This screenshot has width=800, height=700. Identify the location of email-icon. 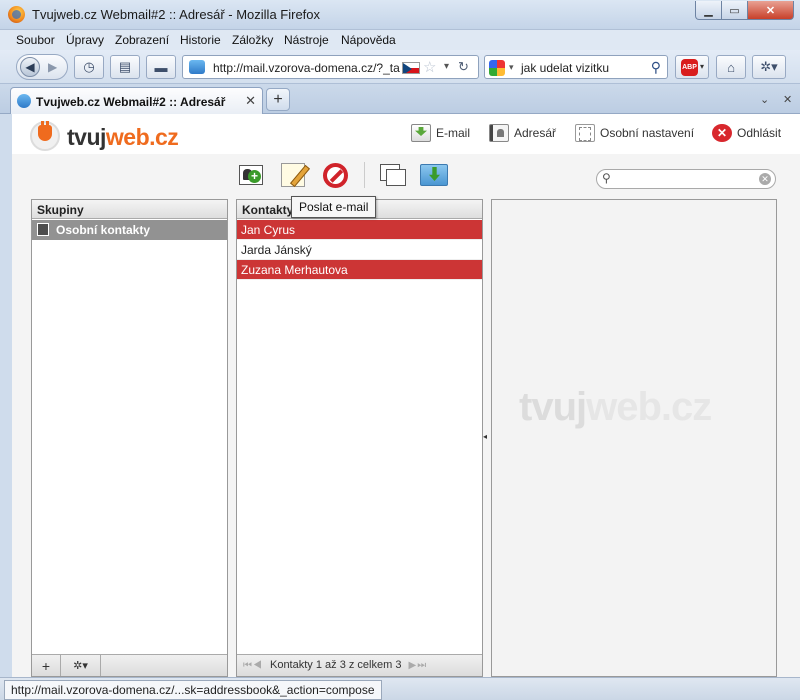
(421, 133).